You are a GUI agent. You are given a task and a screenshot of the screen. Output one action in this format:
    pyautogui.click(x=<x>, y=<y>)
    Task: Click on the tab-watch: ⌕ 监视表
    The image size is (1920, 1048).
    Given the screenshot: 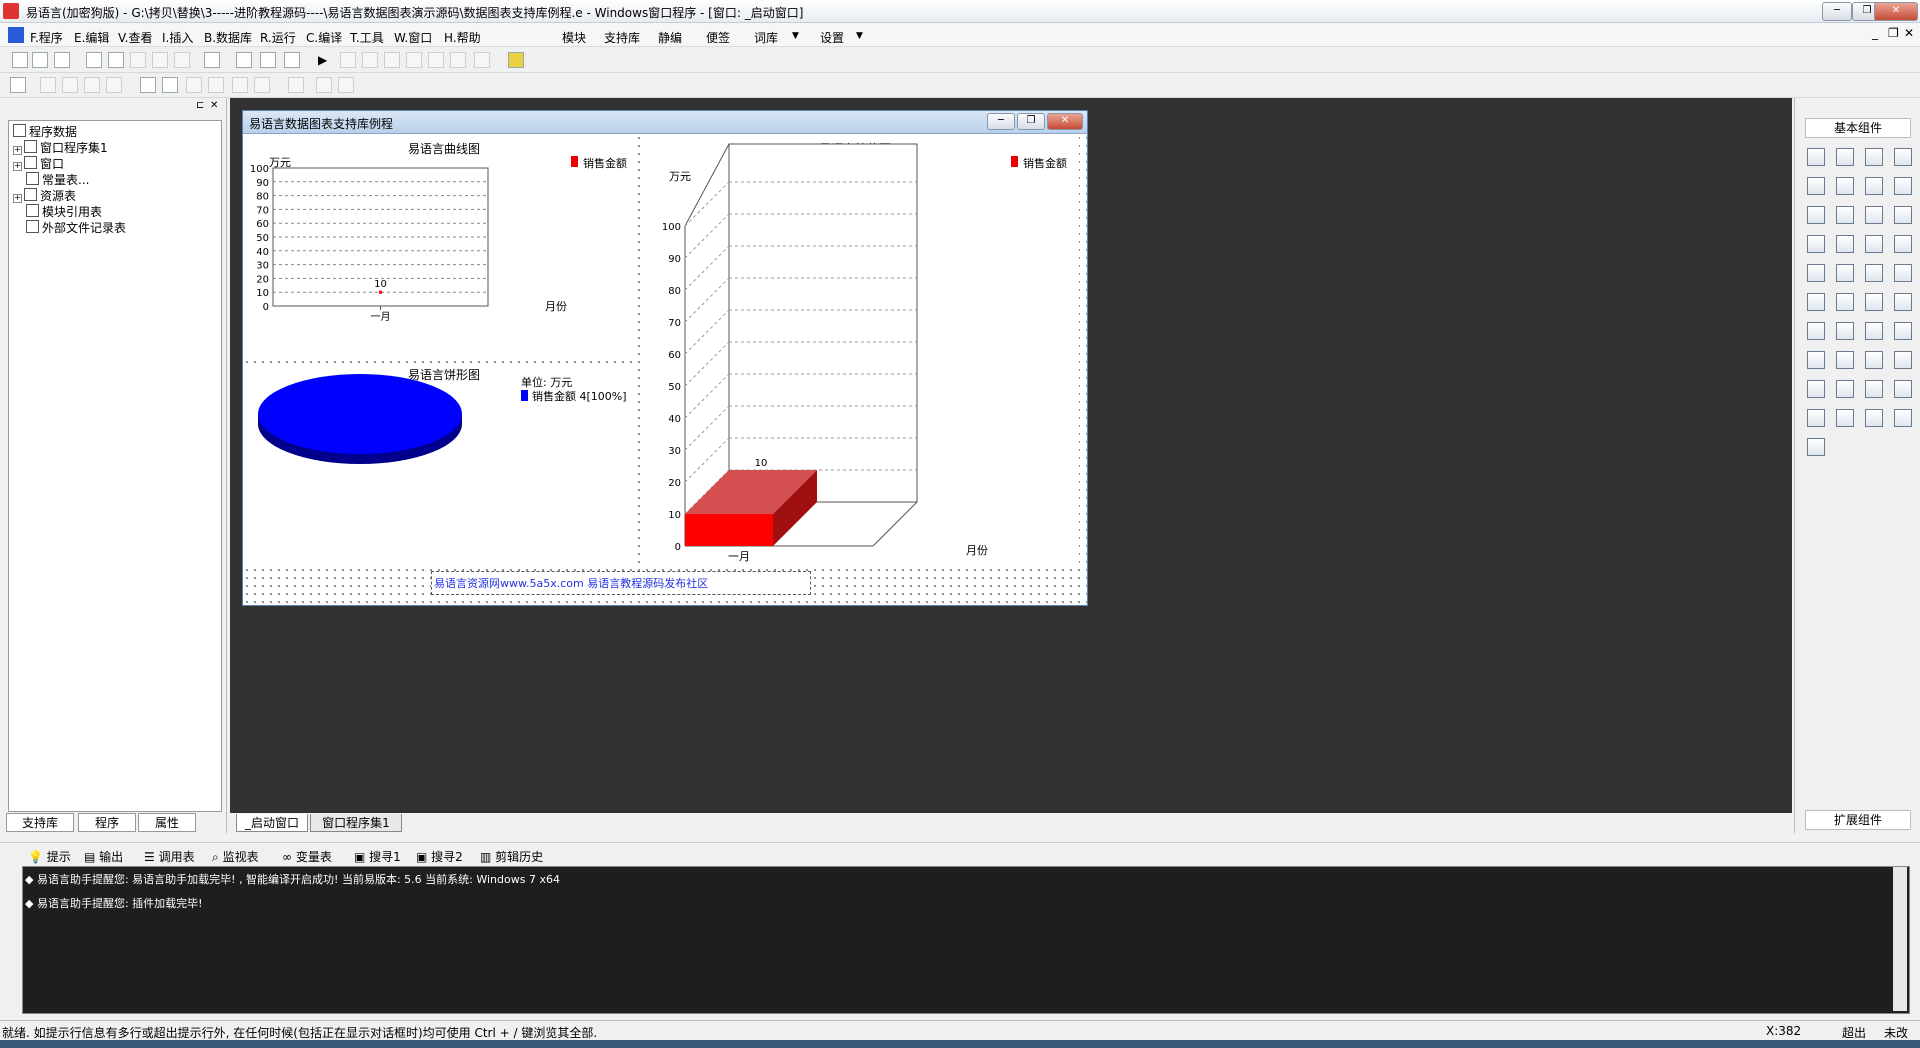 What is the action you would take?
    pyautogui.click(x=235, y=856)
    